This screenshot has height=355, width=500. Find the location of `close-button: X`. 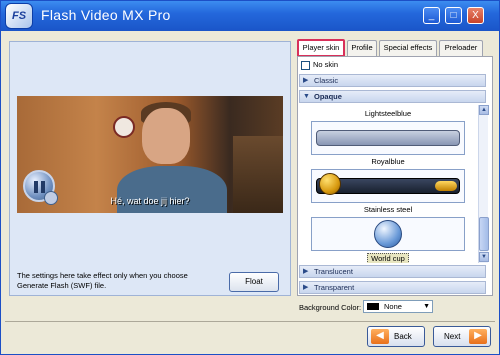

close-button: X is located at coordinates (475, 15).